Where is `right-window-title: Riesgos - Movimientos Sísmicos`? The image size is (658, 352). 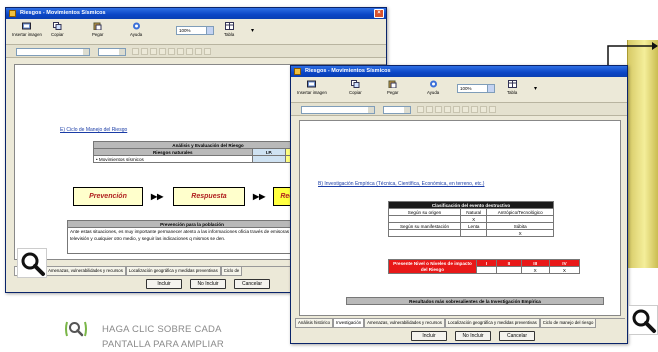
right-window-title: Riesgos - Movimientos Sísmicos is located at coordinates (348, 71).